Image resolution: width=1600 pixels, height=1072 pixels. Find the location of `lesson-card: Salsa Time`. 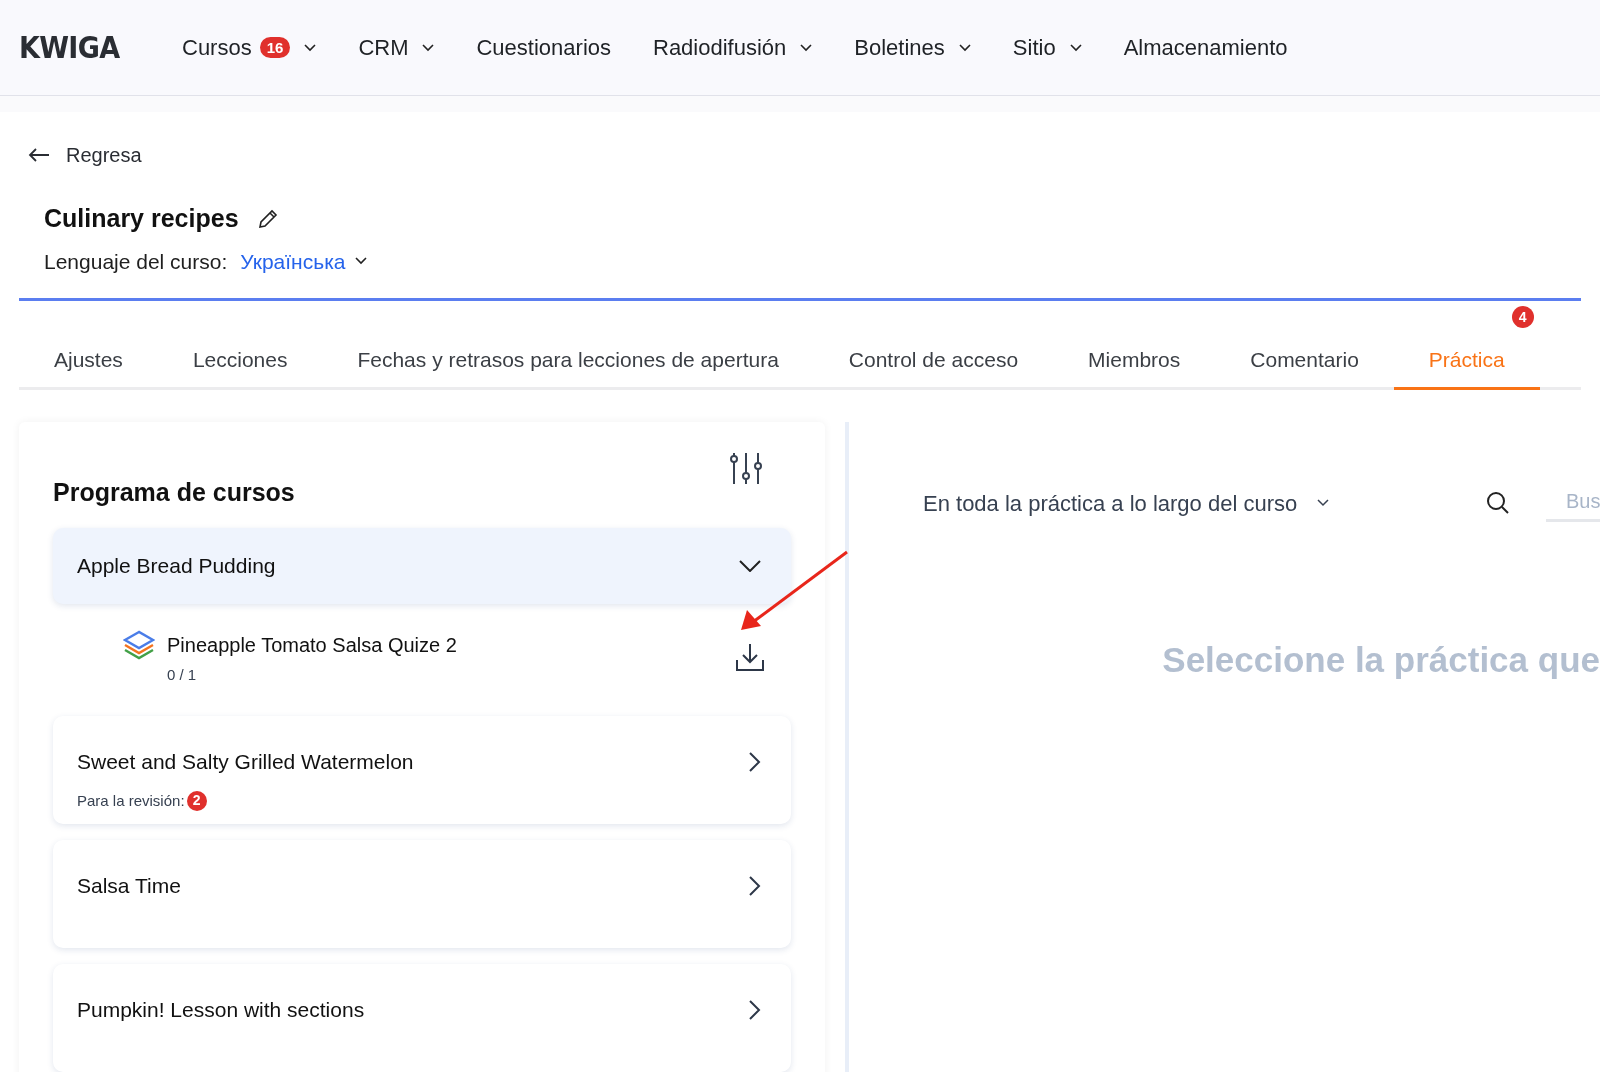

lesson-card: Salsa Time is located at coordinates (422, 894).